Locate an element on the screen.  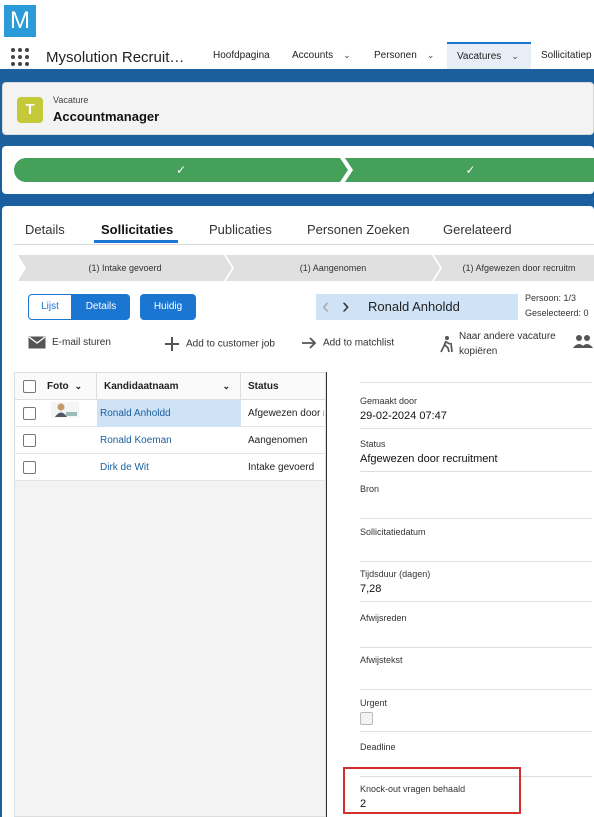
stage-afgewezen: (1) Afgewezen door recruitm is located at coordinates (514, 268).